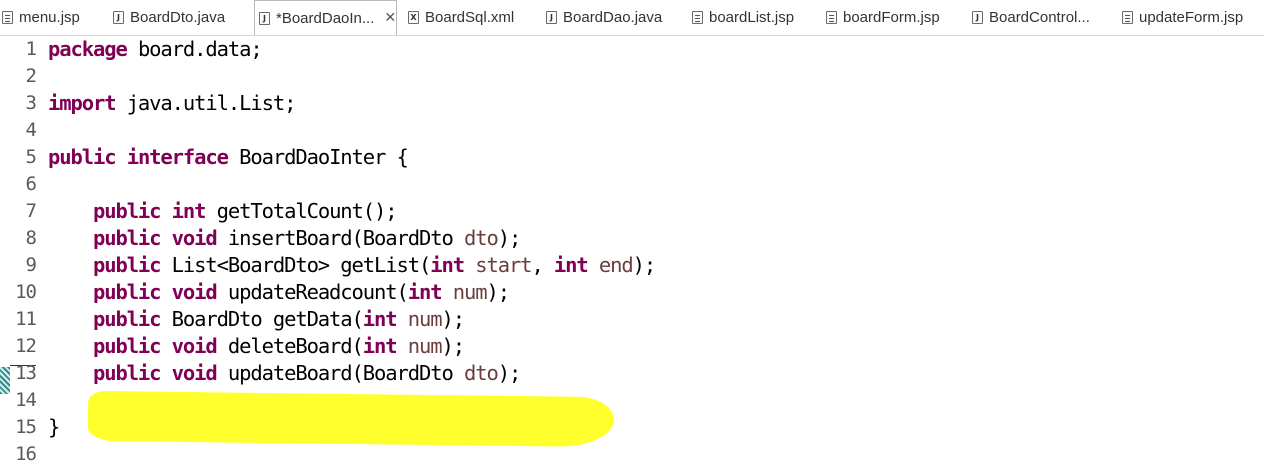 The height and width of the screenshot is (468, 1264). I want to click on xml-file-icon: X, so click(413, 17).